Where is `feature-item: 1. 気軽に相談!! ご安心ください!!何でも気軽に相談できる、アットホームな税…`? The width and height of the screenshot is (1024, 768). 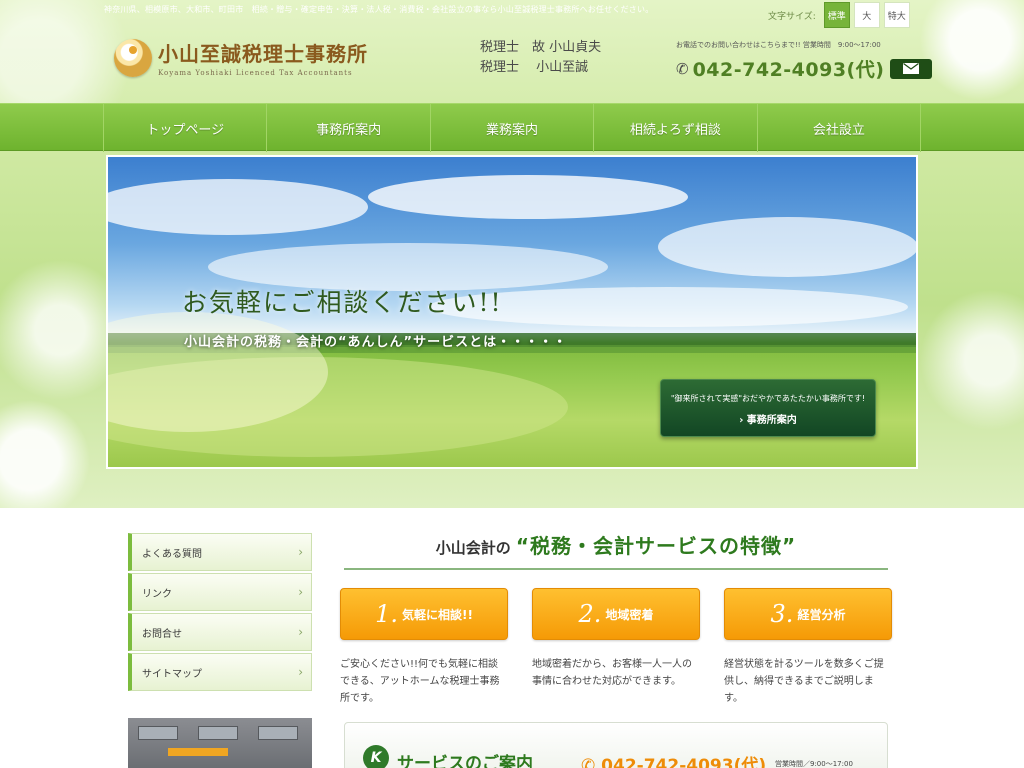 feature-item: 1. 気軽に相談!! ご安心ください!!何でも気軽に相談できる、アットホームな税… is located at coordinates (424, 647).